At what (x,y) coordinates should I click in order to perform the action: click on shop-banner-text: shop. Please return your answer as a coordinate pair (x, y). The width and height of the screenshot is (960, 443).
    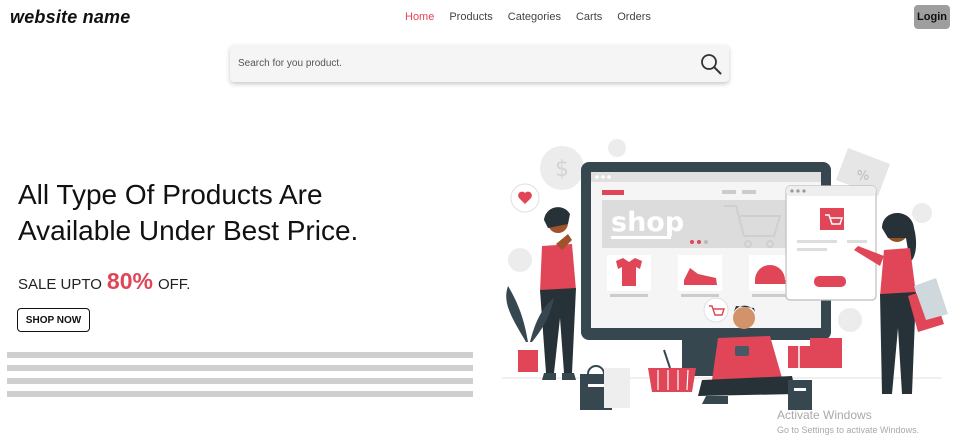
    Looking at the image, I should click on (647, 222).